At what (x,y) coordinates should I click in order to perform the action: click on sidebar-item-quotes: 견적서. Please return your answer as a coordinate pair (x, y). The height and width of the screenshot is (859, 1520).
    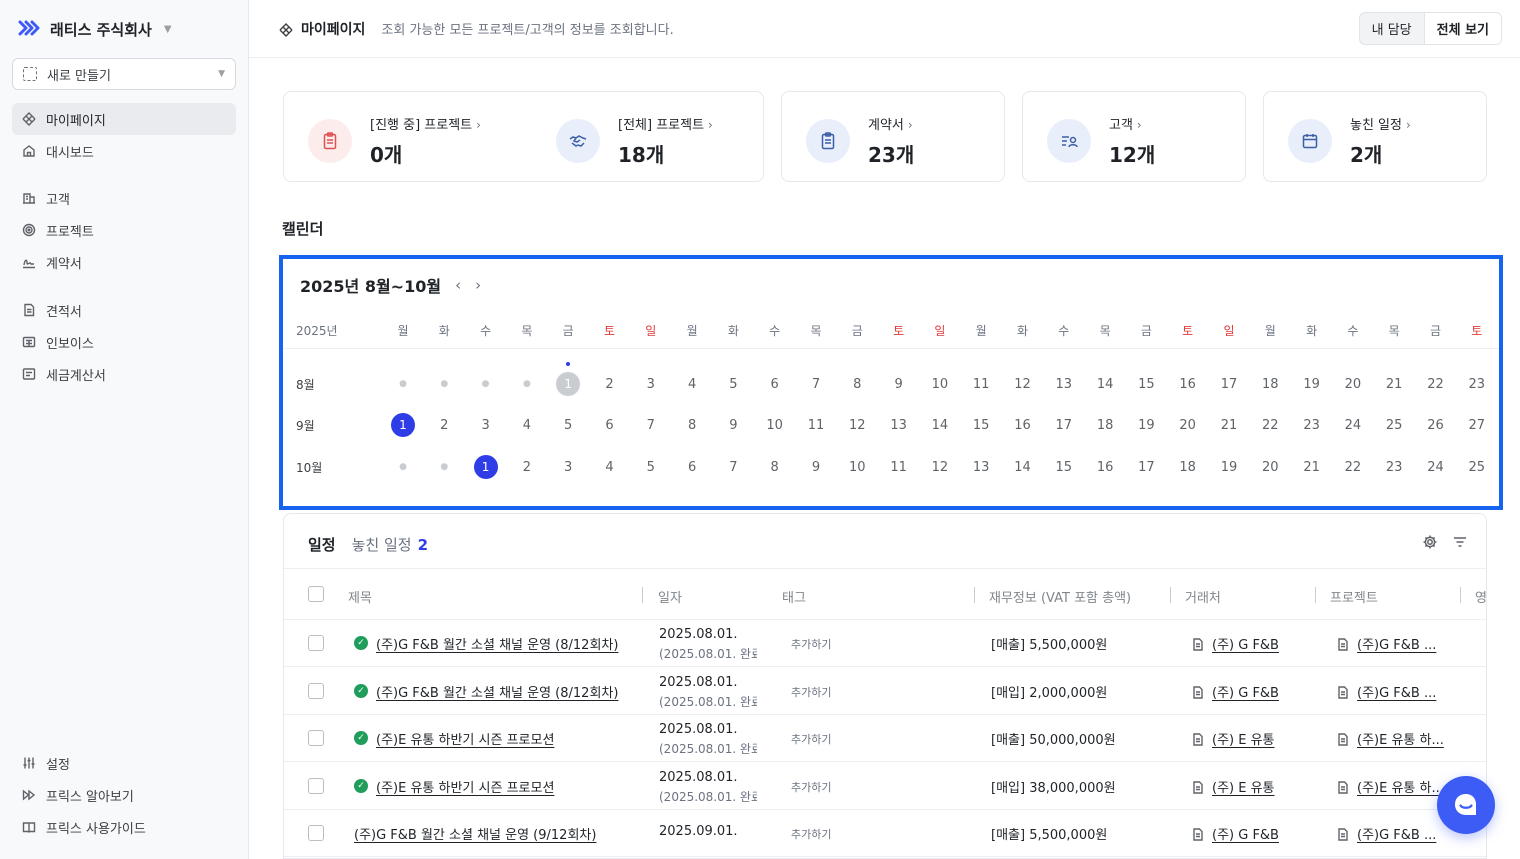
    Looking at the image, I should click on (124, 310).